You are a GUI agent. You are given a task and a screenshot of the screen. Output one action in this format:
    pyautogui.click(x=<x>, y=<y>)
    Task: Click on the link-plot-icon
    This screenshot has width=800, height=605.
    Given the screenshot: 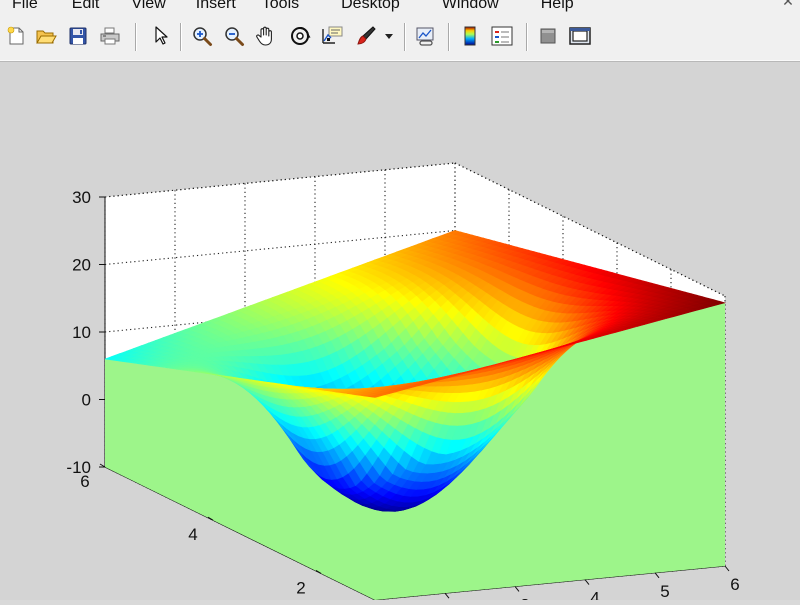 What is the action you would take?
    pyautogui.click(x=426, y=36)
    